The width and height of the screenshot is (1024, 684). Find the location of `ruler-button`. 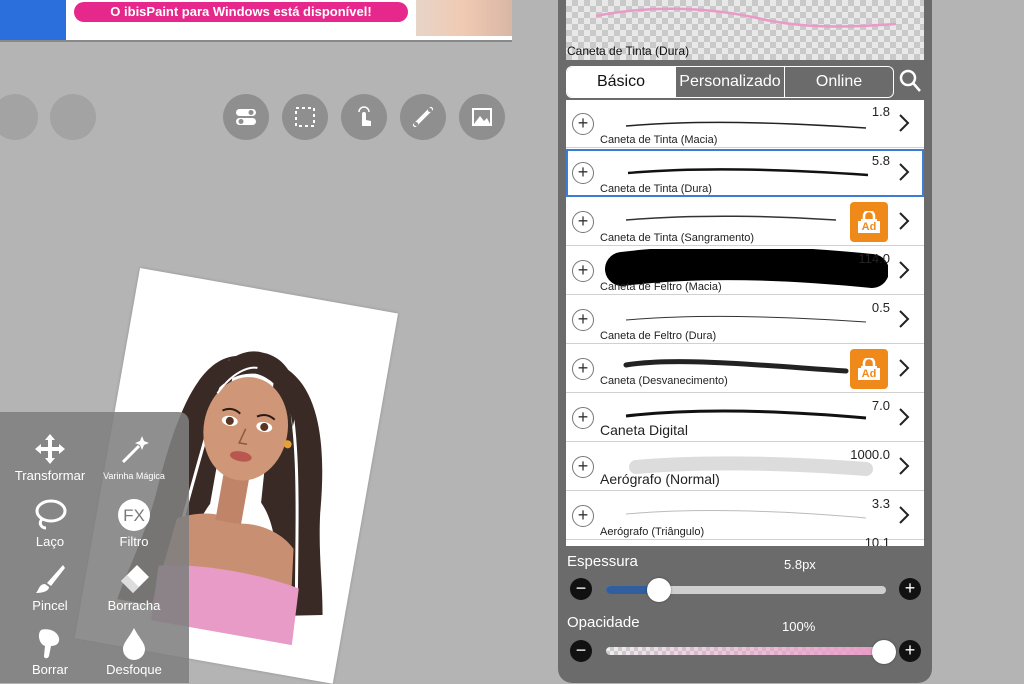

ruler-button is located at coordinates (423, 117).